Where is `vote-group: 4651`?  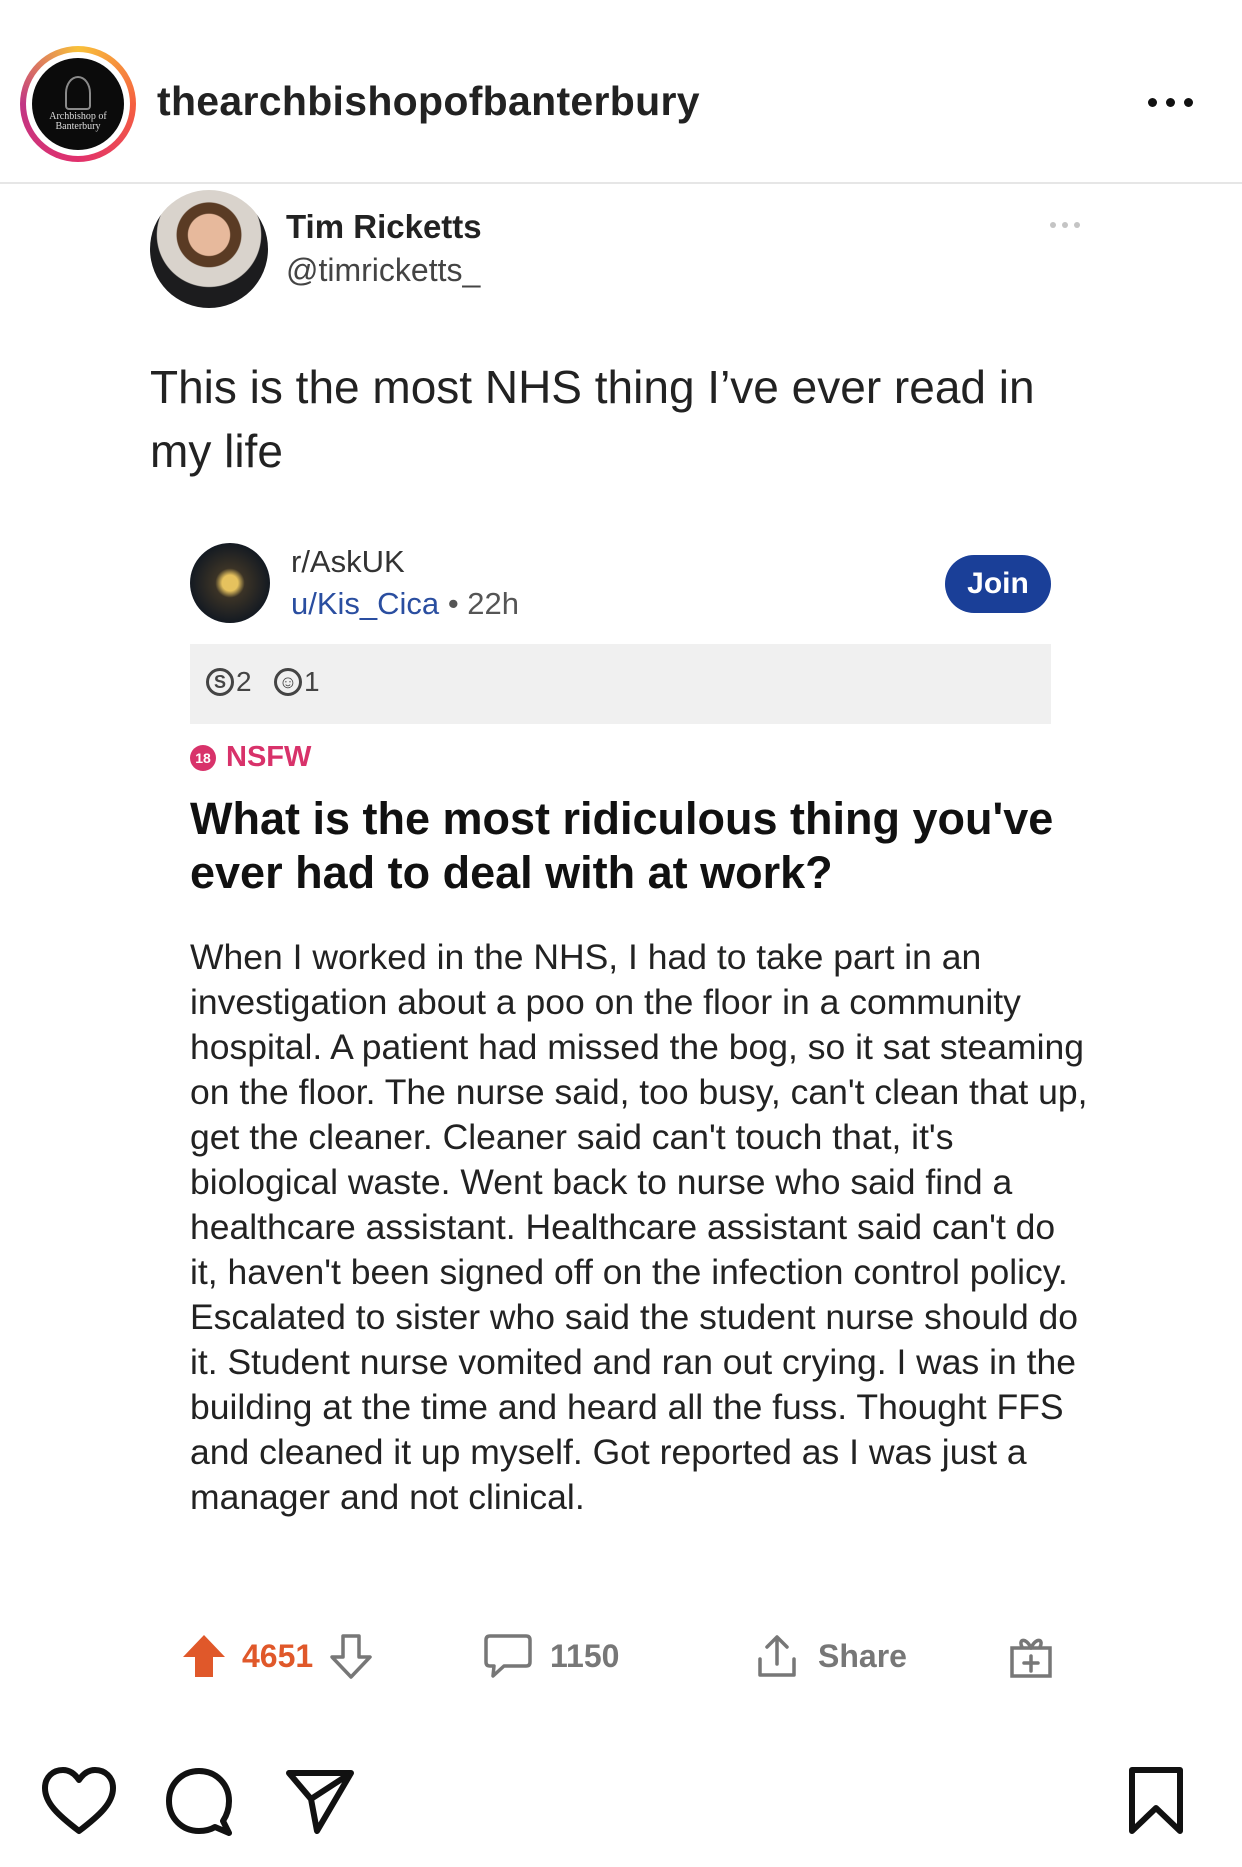
vote-group: 4651 is located at coordinates (277, 1656).